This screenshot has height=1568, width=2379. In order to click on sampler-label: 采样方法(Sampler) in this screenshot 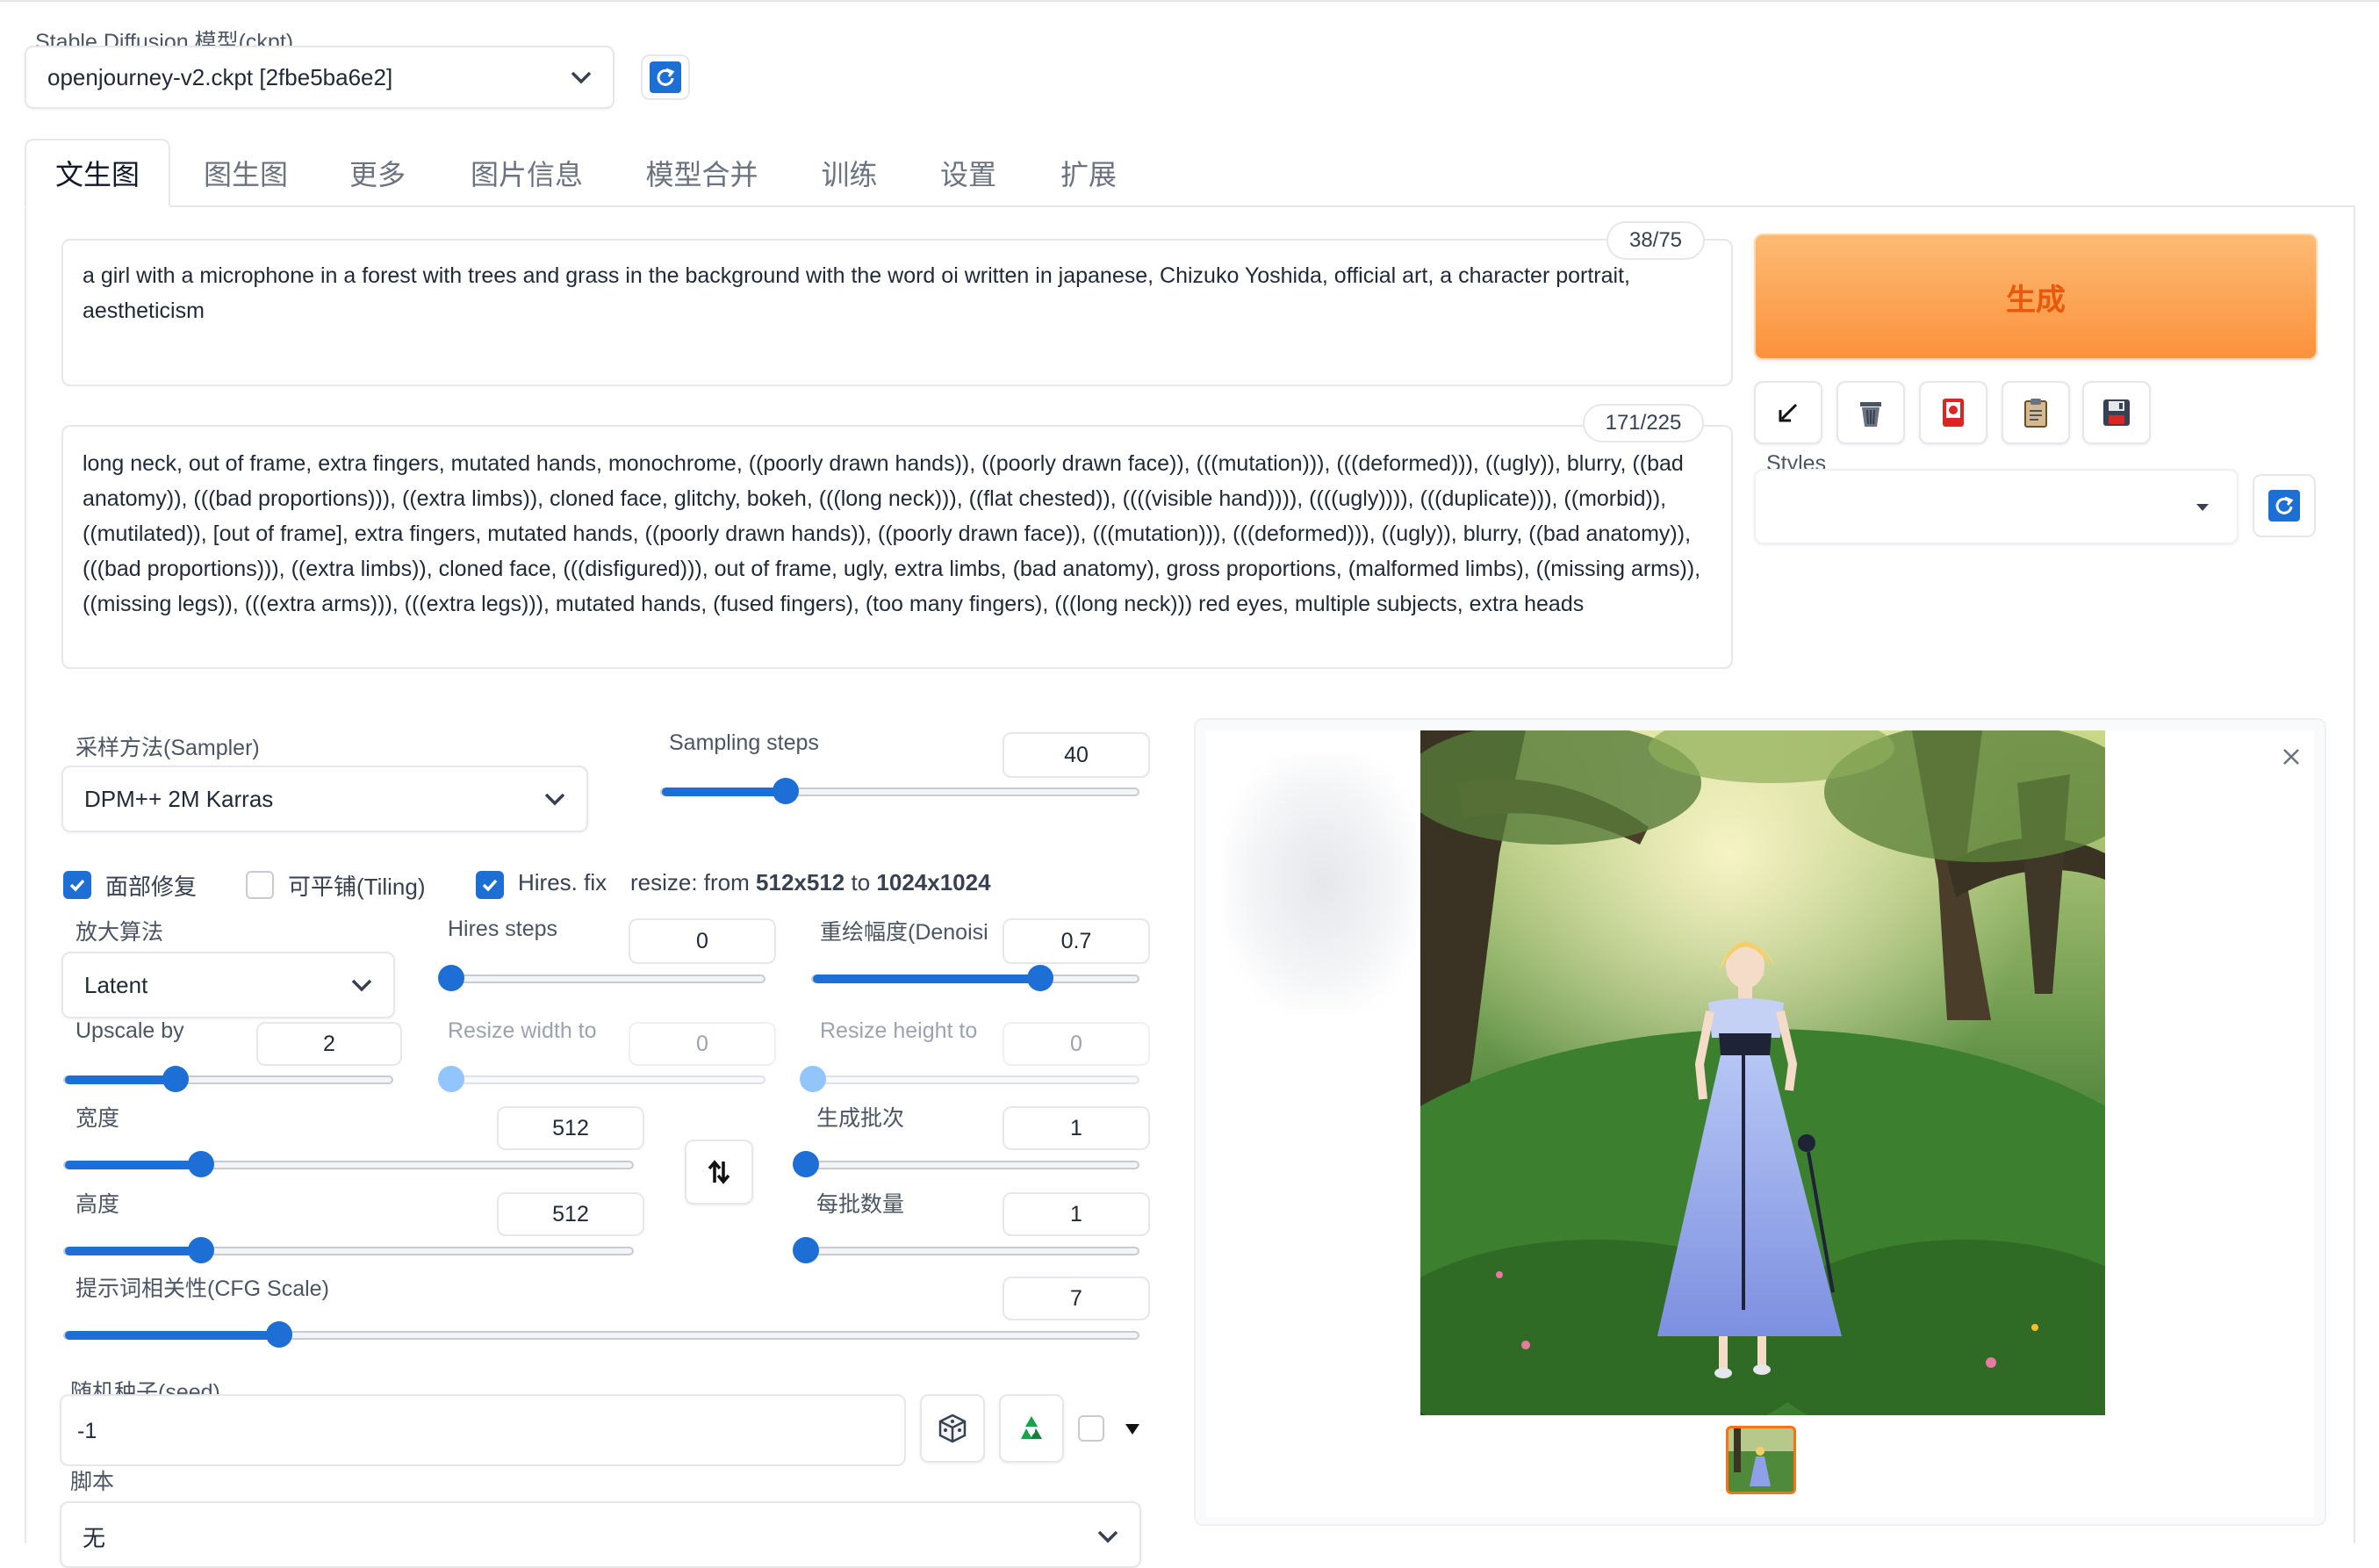, I will do `click(167, 748)`.